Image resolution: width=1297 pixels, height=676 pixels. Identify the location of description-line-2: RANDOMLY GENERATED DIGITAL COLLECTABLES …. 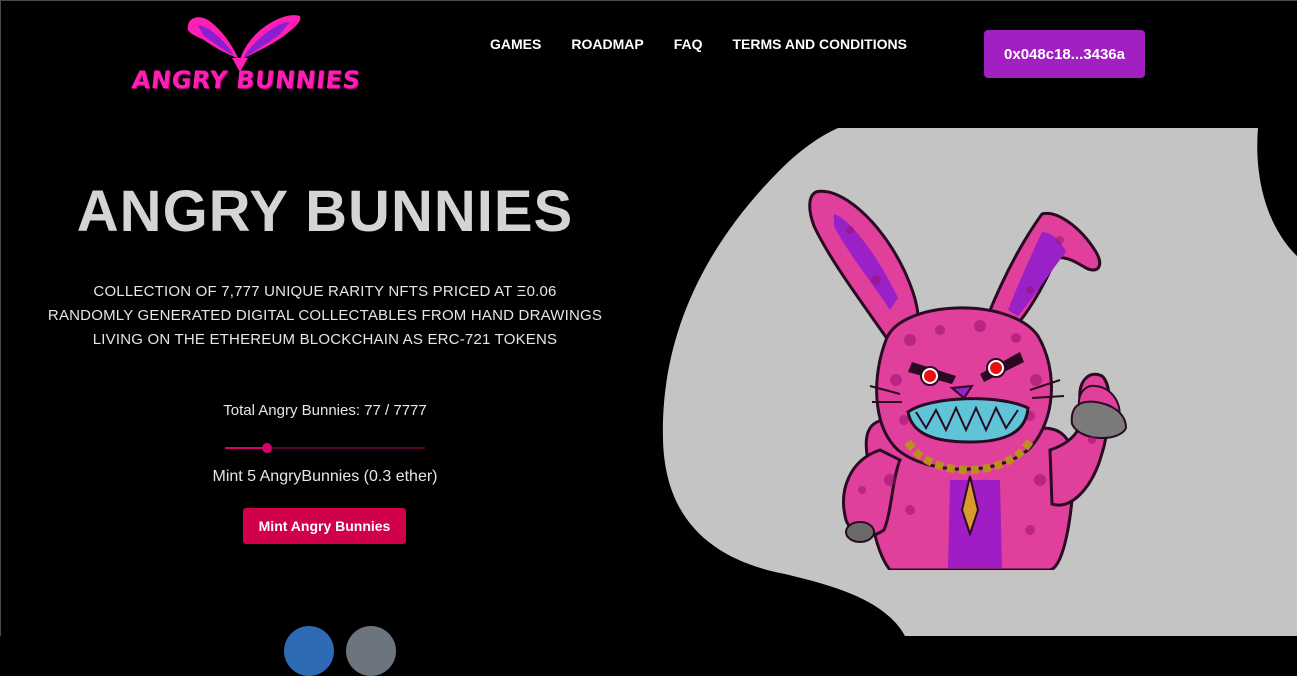
(325, 315).